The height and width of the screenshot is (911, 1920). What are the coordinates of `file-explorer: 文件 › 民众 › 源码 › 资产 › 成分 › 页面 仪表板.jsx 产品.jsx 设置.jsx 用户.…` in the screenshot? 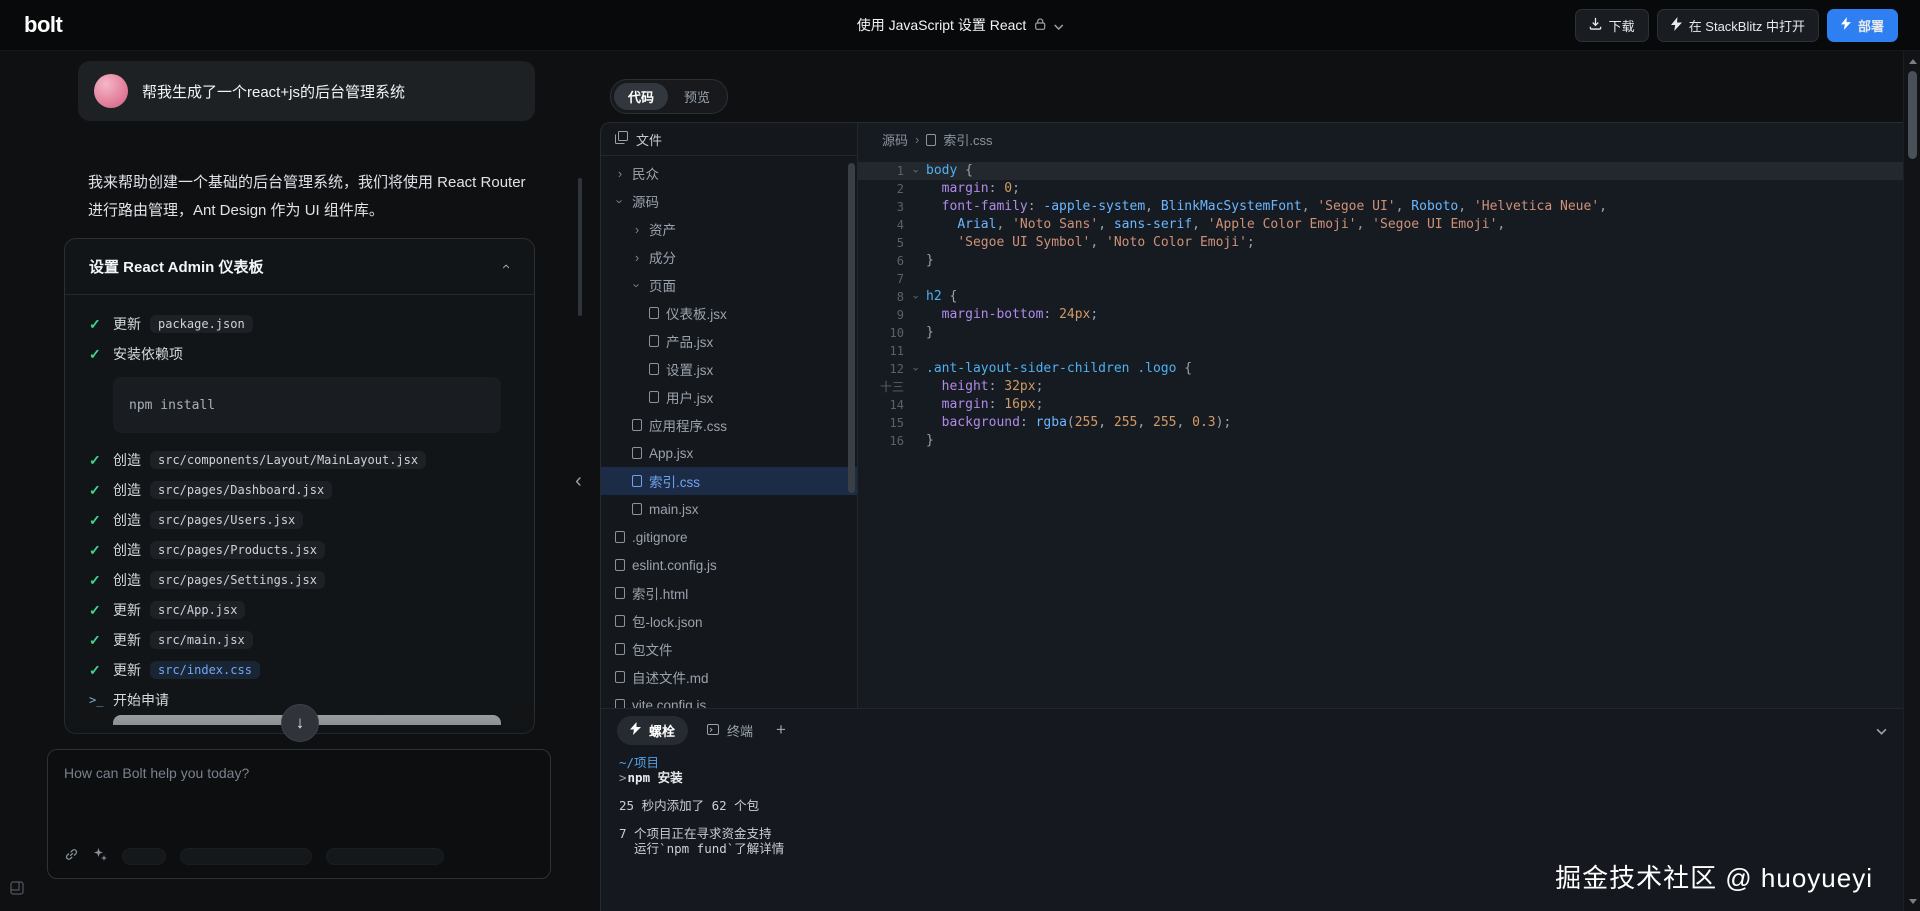 It's located at (729, 415).